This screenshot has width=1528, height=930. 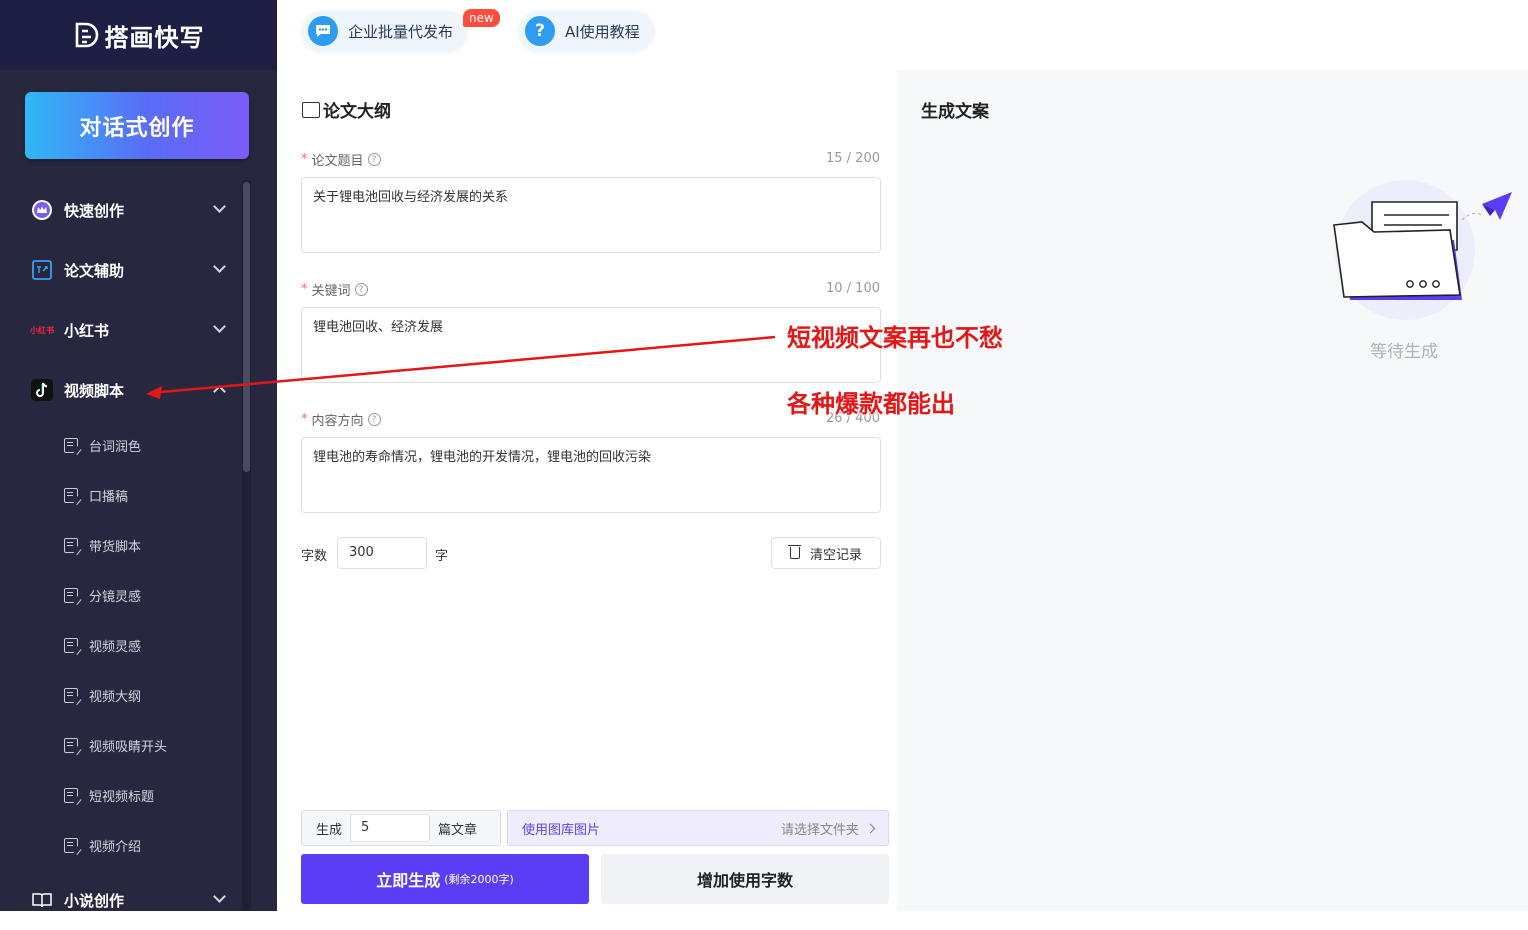 I want to click on panel-title: 论文大纲, so click(x=346, y=109).